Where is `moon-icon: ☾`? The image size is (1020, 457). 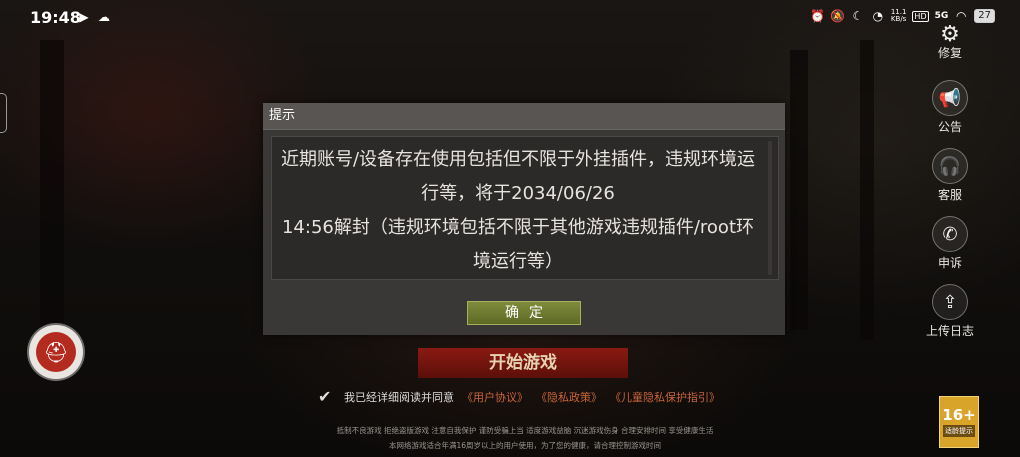 moon-icon: ☾ is located at coordinates (858, 16).